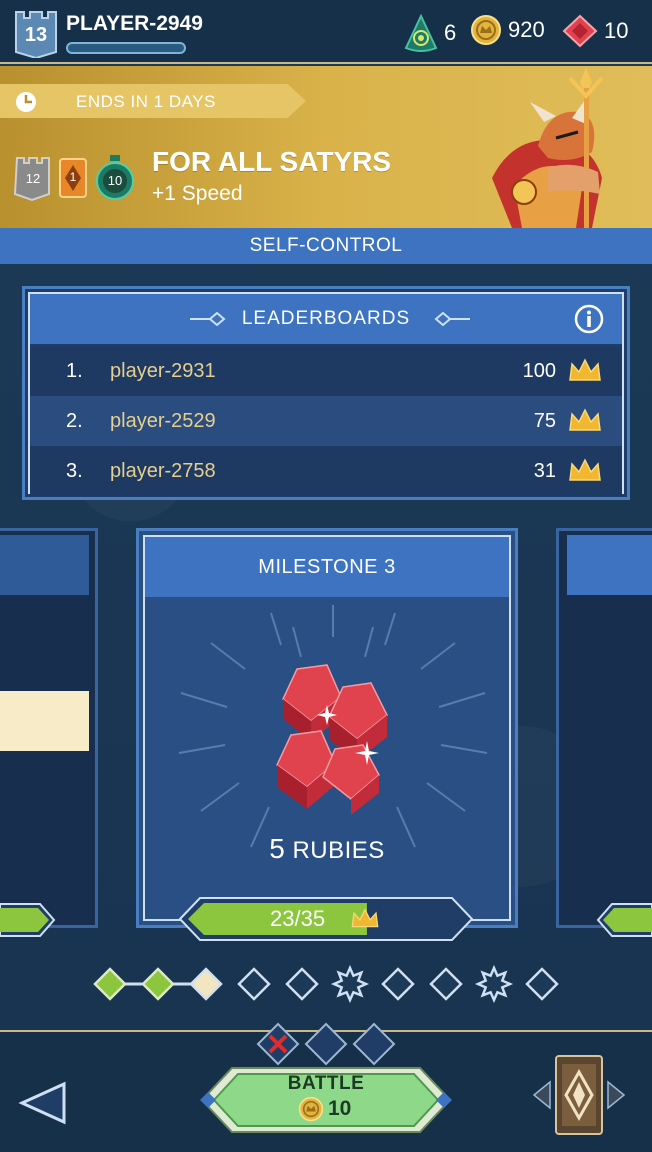 Image resolution: width=652 pixels, height=1152 pixels. What do you see at coordinates (197, 193) in the screenshot?
I see `event-subtitle: +1 Speed` at bounding box center [197, 193].